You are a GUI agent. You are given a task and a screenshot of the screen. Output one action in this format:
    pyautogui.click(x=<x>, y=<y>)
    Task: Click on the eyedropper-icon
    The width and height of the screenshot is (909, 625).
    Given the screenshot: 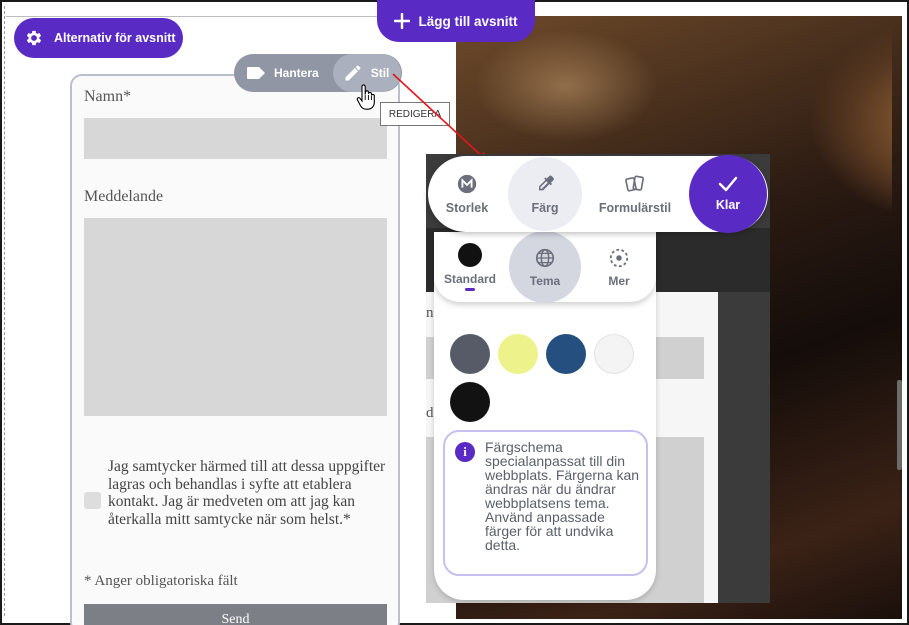 What is the action you would take?
    pyautogui.click(x=546, y=183)
    